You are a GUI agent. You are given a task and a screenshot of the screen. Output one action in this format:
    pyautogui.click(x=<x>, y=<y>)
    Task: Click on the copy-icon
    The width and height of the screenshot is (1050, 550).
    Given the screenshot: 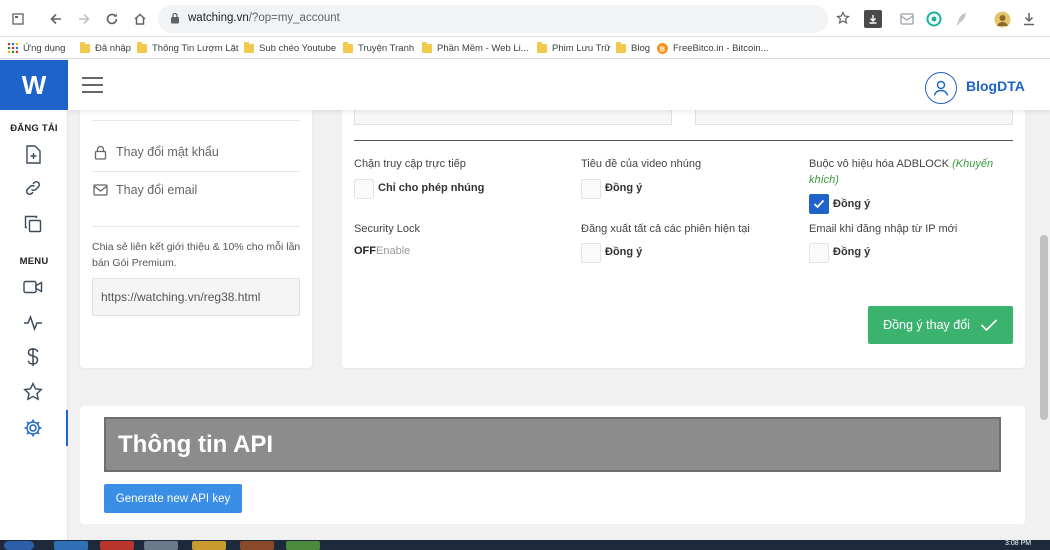 What is the action you would take?
    pyautogui.click(x=33, y=224)
    